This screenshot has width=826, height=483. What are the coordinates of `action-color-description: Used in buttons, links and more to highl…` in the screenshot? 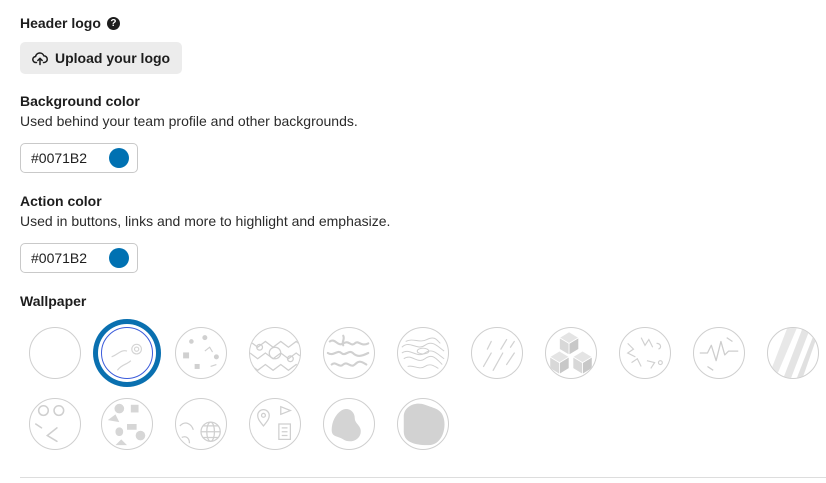 It's located at (205, 221).